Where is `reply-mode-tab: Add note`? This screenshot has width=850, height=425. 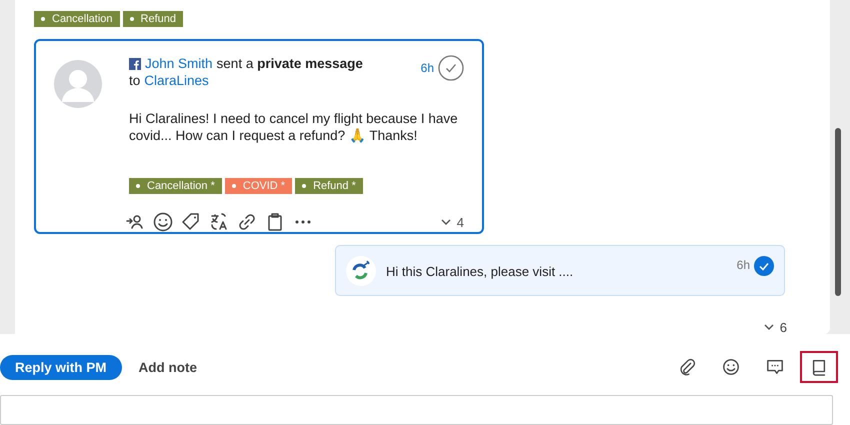
reply-mode-tab: Add note is located at coordinates (168, 367).